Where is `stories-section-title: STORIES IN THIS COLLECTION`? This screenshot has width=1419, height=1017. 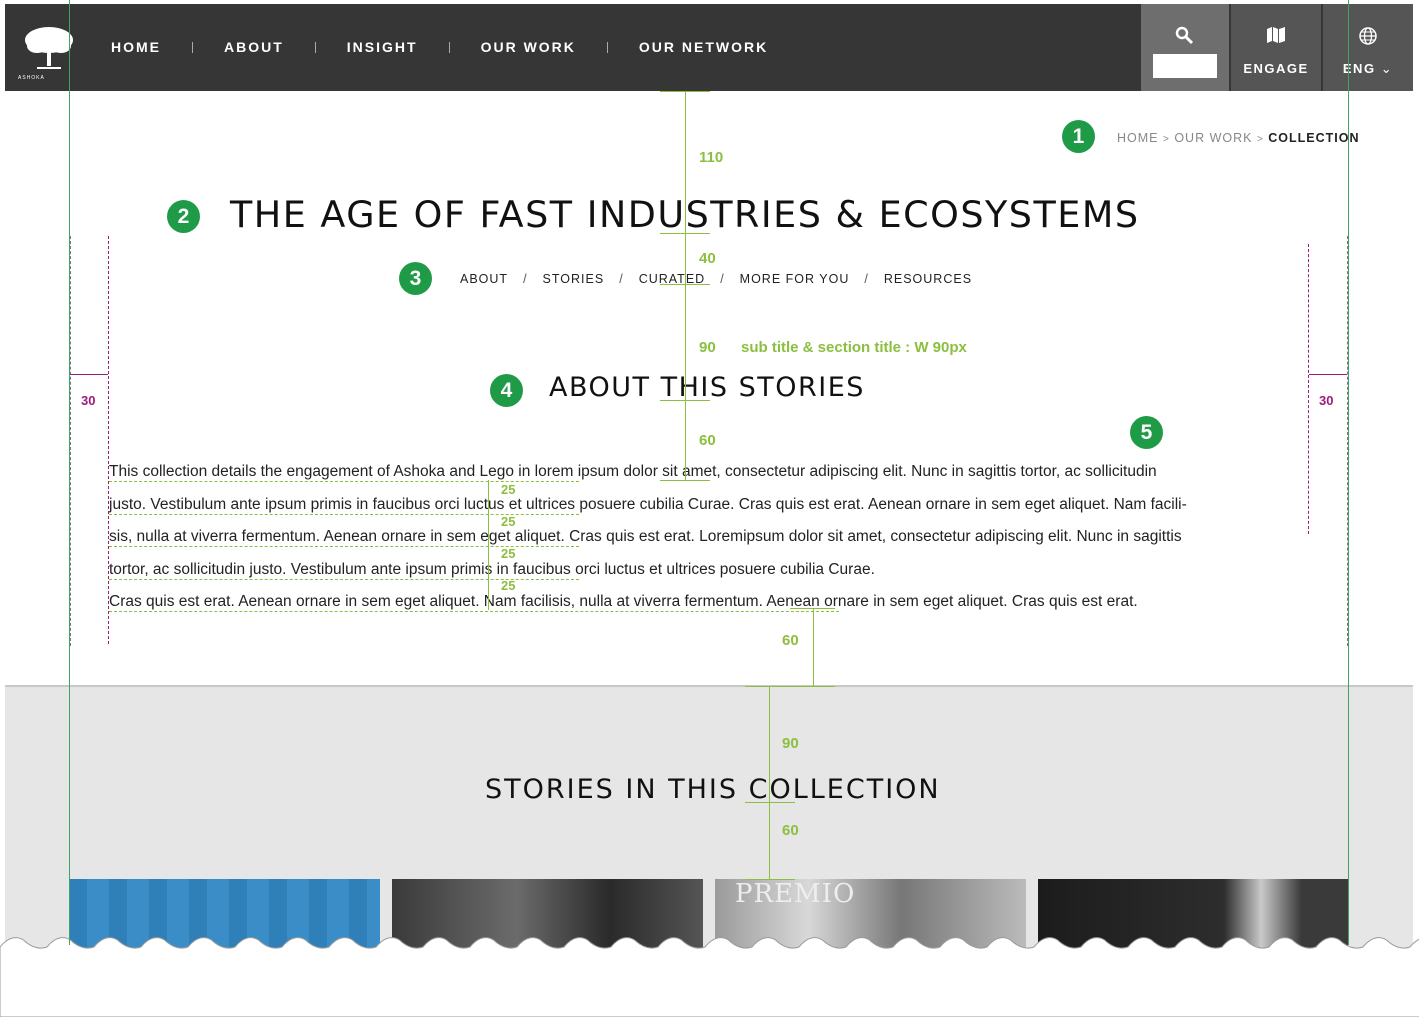
stories-section-title: STORIES IN THIS COLLECTION is located at coordinates (713, 789).